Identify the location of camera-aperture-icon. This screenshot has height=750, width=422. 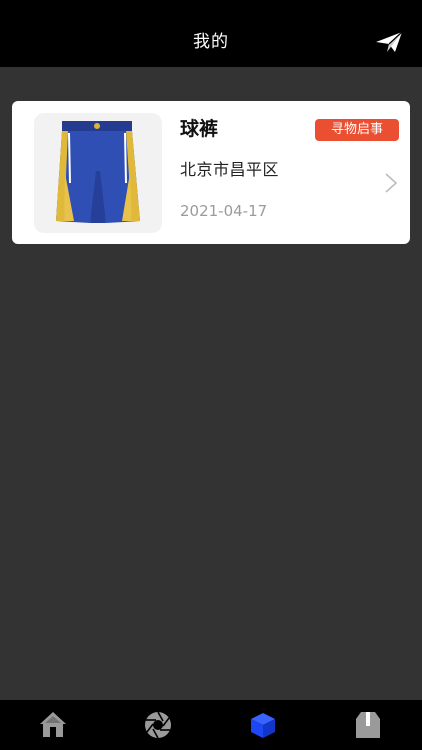
(158, 725).